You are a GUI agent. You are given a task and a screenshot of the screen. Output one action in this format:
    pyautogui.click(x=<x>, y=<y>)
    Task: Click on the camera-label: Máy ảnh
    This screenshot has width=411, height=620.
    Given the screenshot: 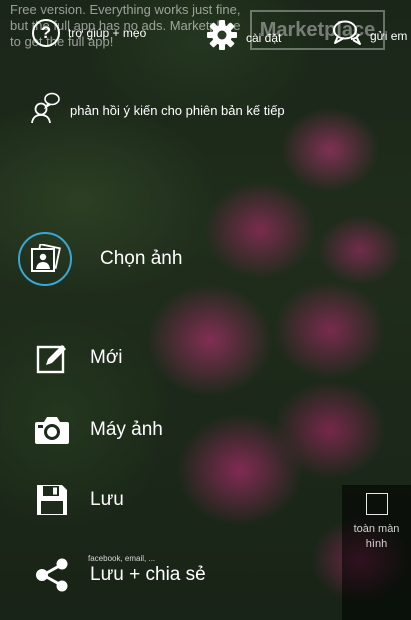 What is the action you would take?
    pyautogui.click(x=126, y=429)
    